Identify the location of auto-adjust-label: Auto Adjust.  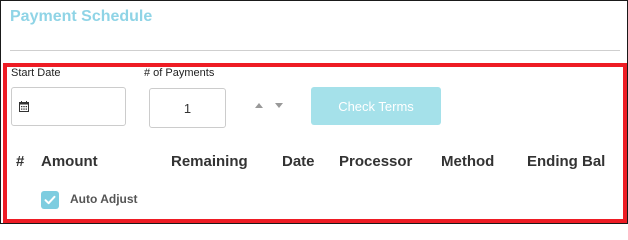
(104, 199).